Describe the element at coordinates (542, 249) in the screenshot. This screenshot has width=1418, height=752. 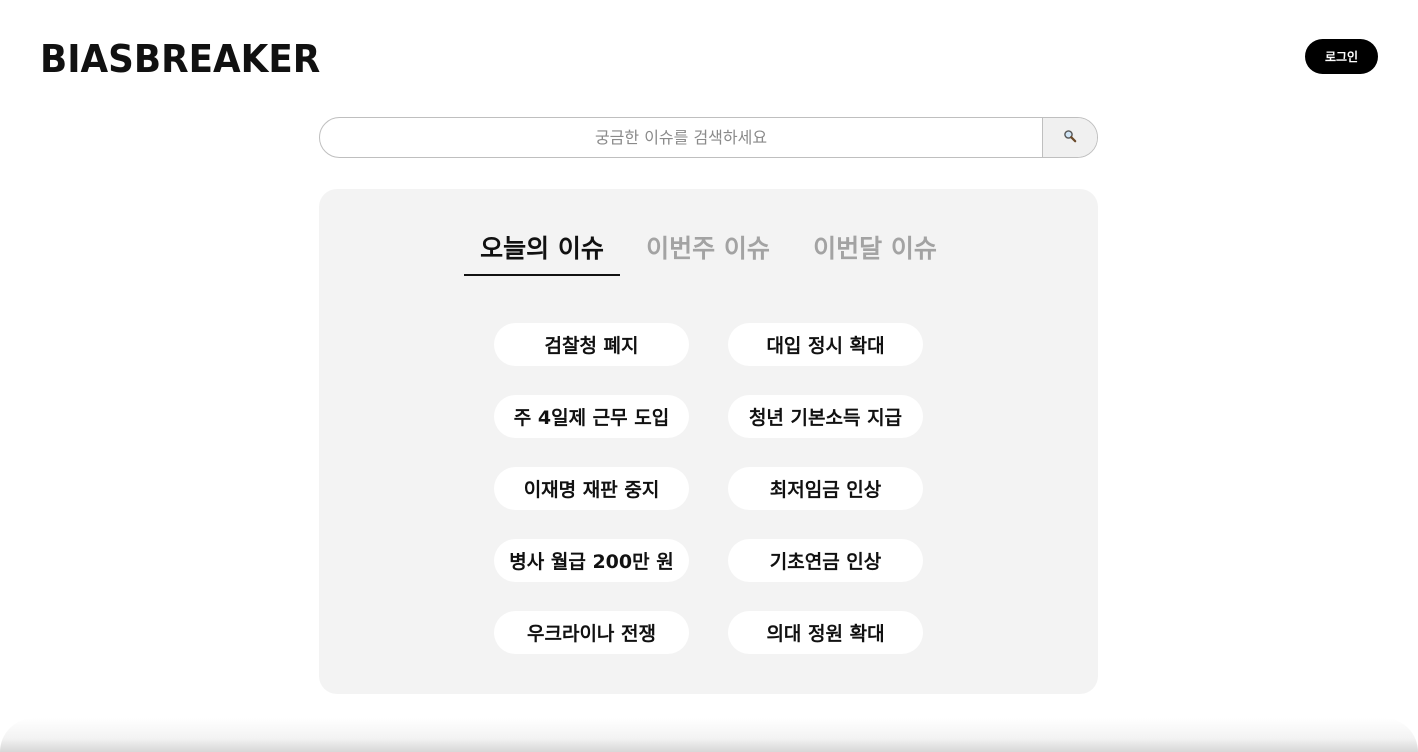
I see `tab-today: 오늘의 이슈` at that location.